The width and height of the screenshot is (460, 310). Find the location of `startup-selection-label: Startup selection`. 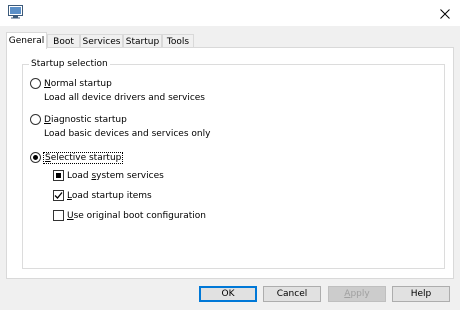

startup-selection-label: Startup selection is located at coordinates (69, 64).